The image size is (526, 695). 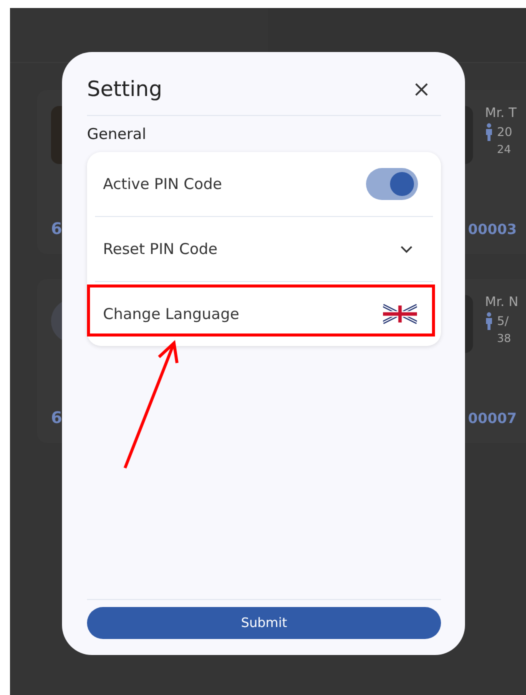 What do you see at coordinates (160, 249) in the screenshot?
I see `setting-label: Reset PIN Code` at bounding box center [160, 249].